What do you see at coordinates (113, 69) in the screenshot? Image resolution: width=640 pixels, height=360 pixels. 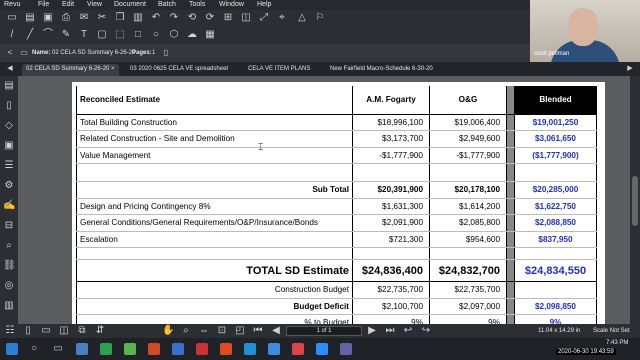 I see `tab-close-icon: ×` at bounding box center [113, 69].